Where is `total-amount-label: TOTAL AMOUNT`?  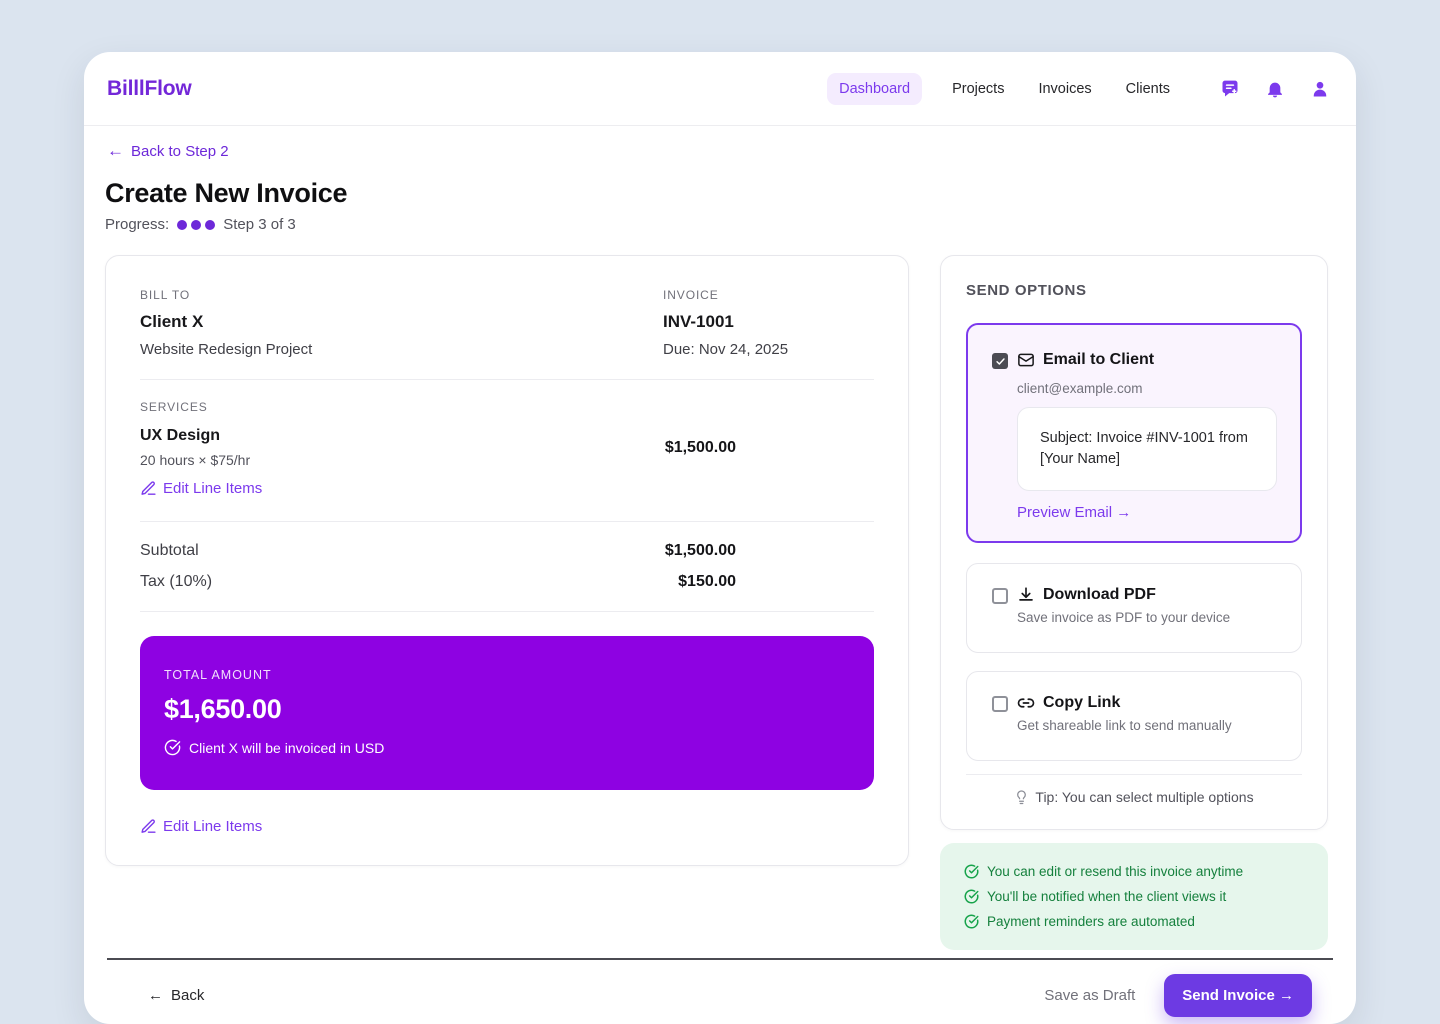
total-amount-label: TOTAL AMOUNT is located at coordinates (218, 675).